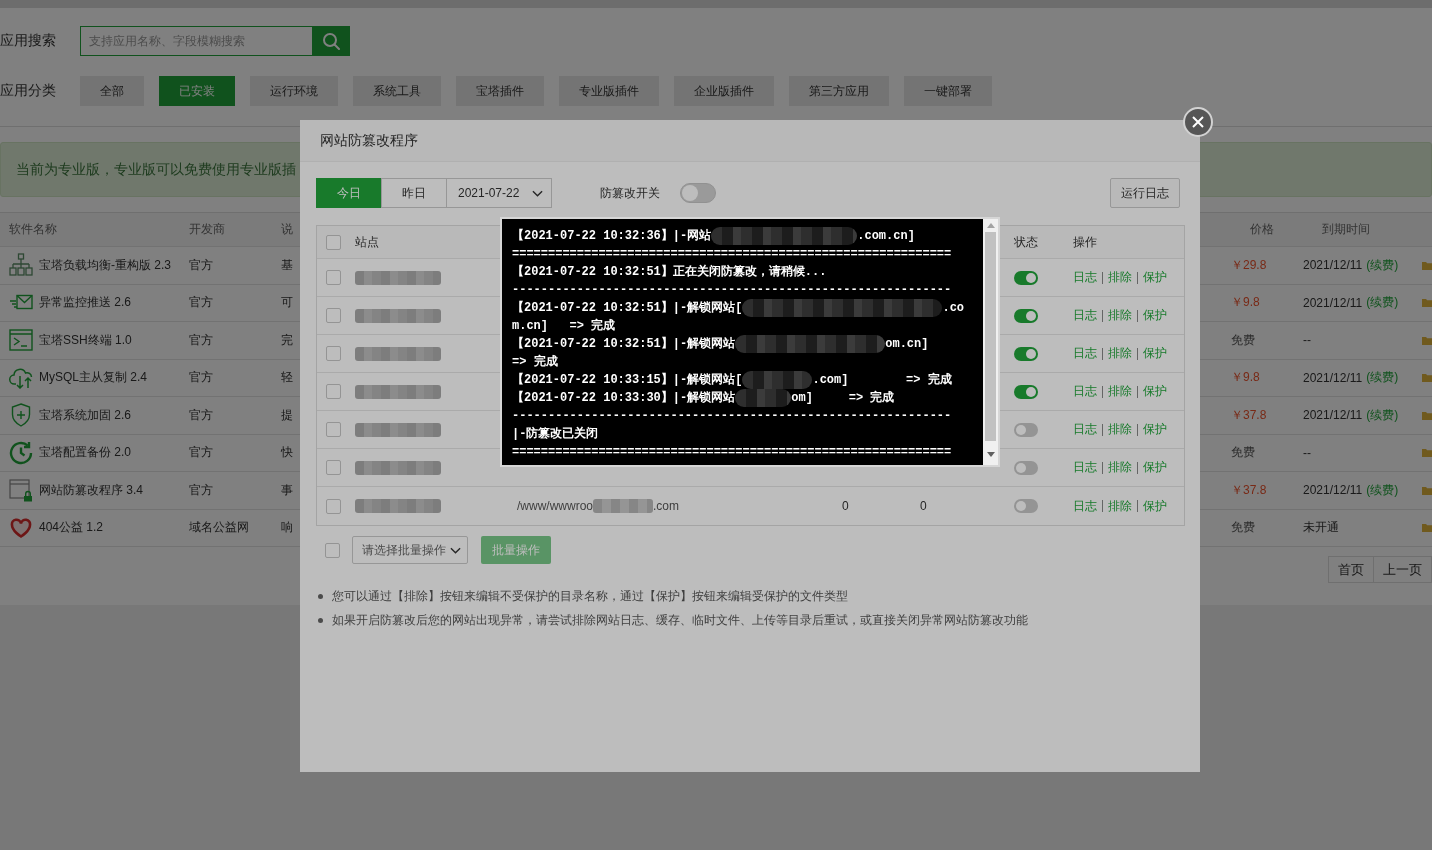 The height and width of the screenshot is (850, 1432). Describe the element at coordinates (85, 303) in the screenshot. I see `plugin-name: 异常监控推送 2.6` at that location.